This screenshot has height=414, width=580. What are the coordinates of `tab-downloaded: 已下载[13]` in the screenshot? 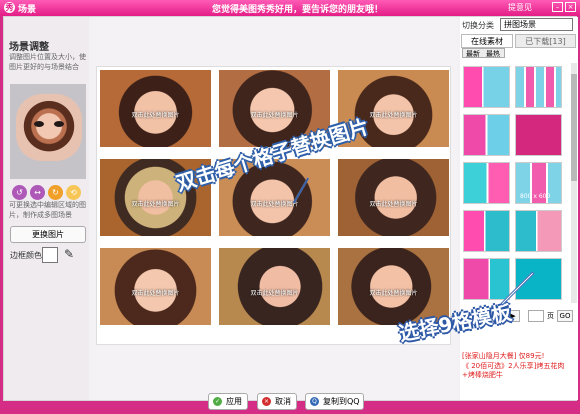 It's located at (545, 41).